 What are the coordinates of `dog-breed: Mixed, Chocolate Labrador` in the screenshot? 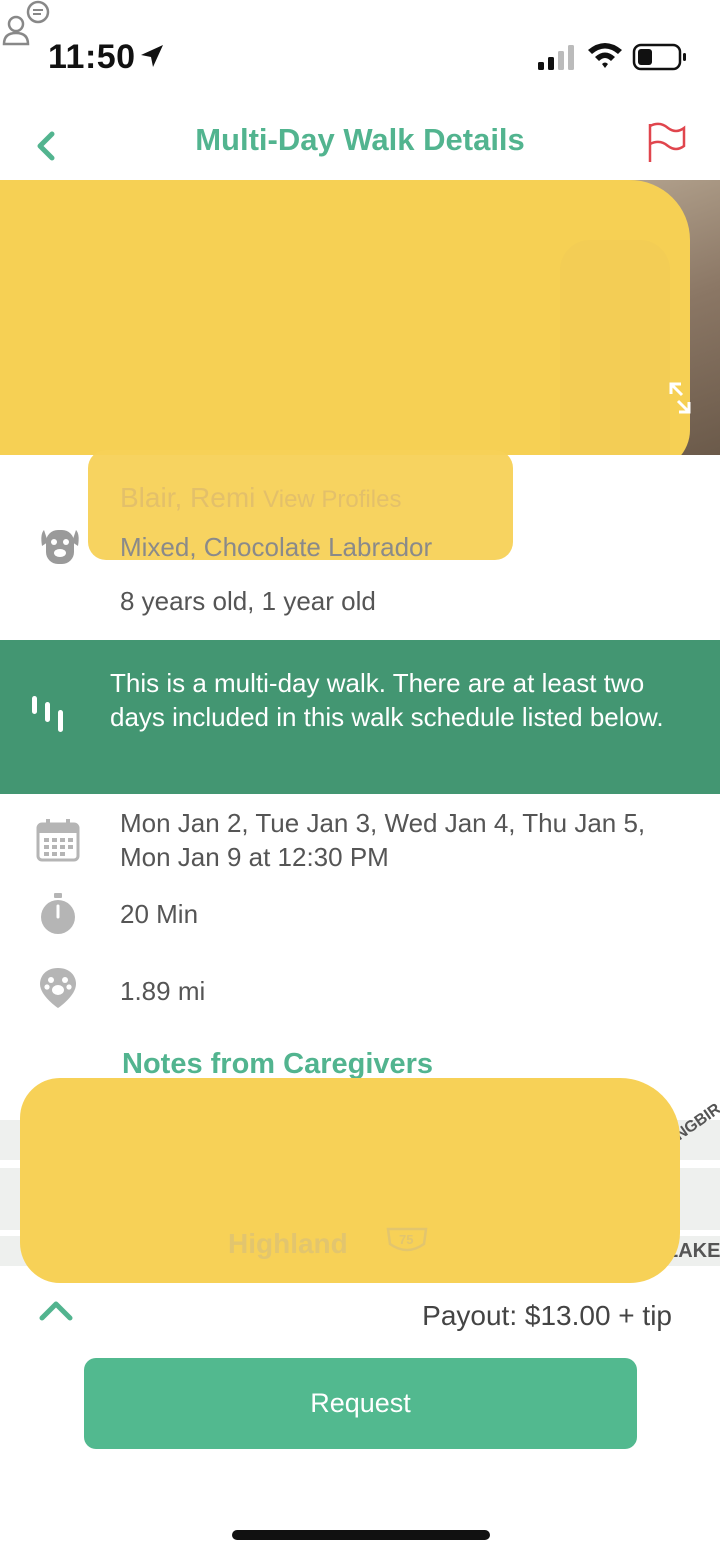 It's located at (276, 547).